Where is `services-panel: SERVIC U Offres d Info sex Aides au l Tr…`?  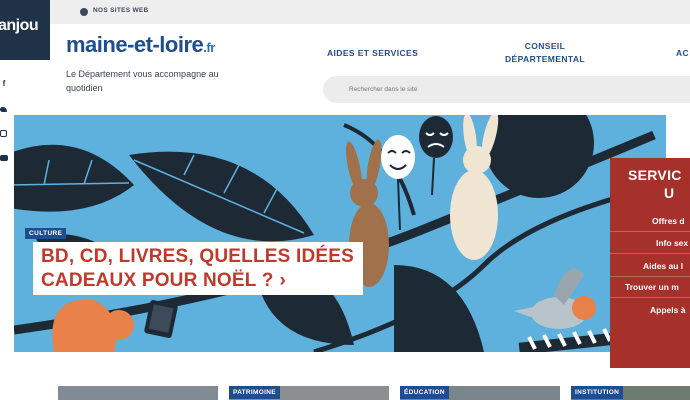
services-panel: SERVIC U Offres d Info sex Aides au l Tr… is located at coordinates (650, 263).